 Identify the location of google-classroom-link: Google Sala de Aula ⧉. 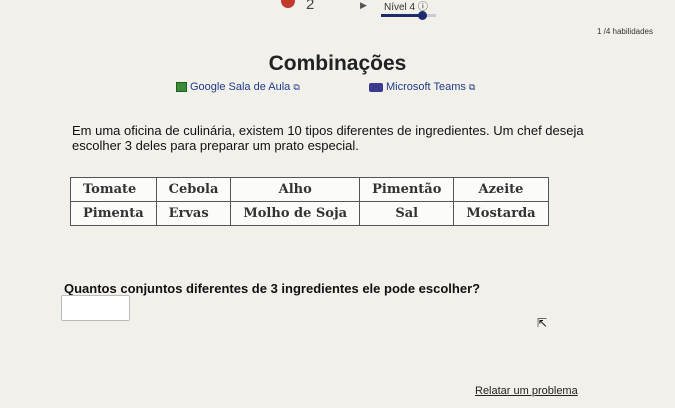
(238, 87).